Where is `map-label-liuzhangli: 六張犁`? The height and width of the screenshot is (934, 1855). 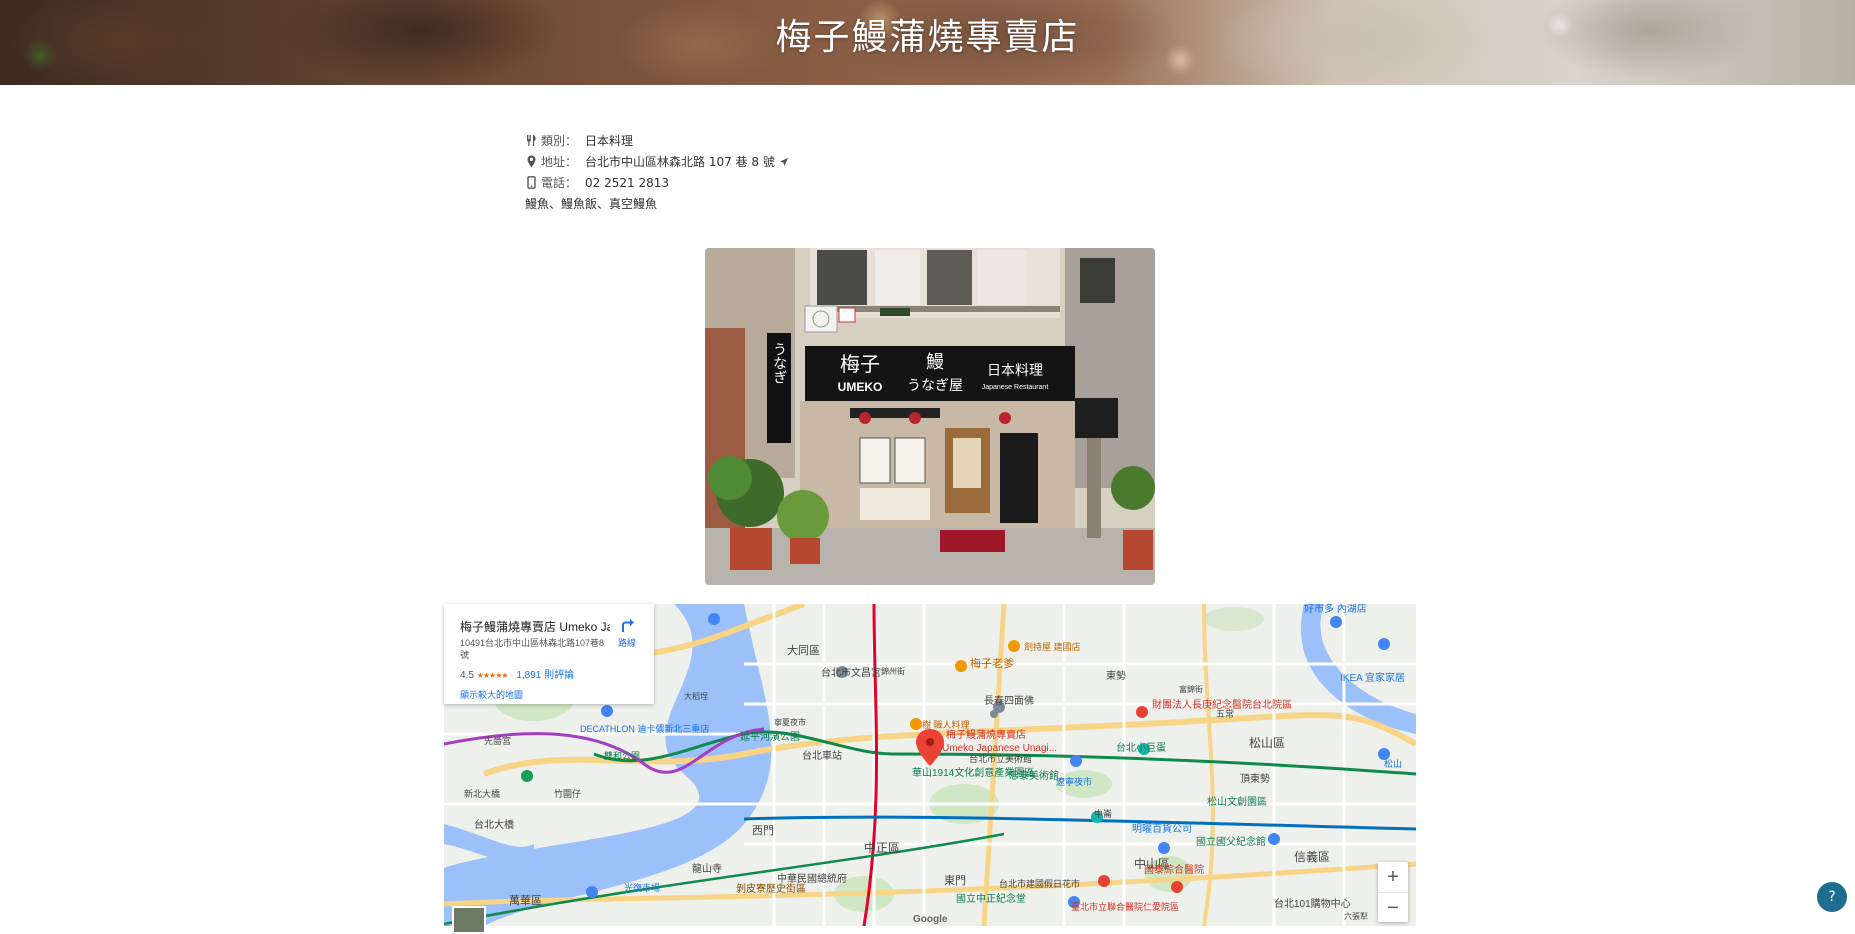
map-label-liuzhangli: 六張犁 is located at coordinates (1356, 916).